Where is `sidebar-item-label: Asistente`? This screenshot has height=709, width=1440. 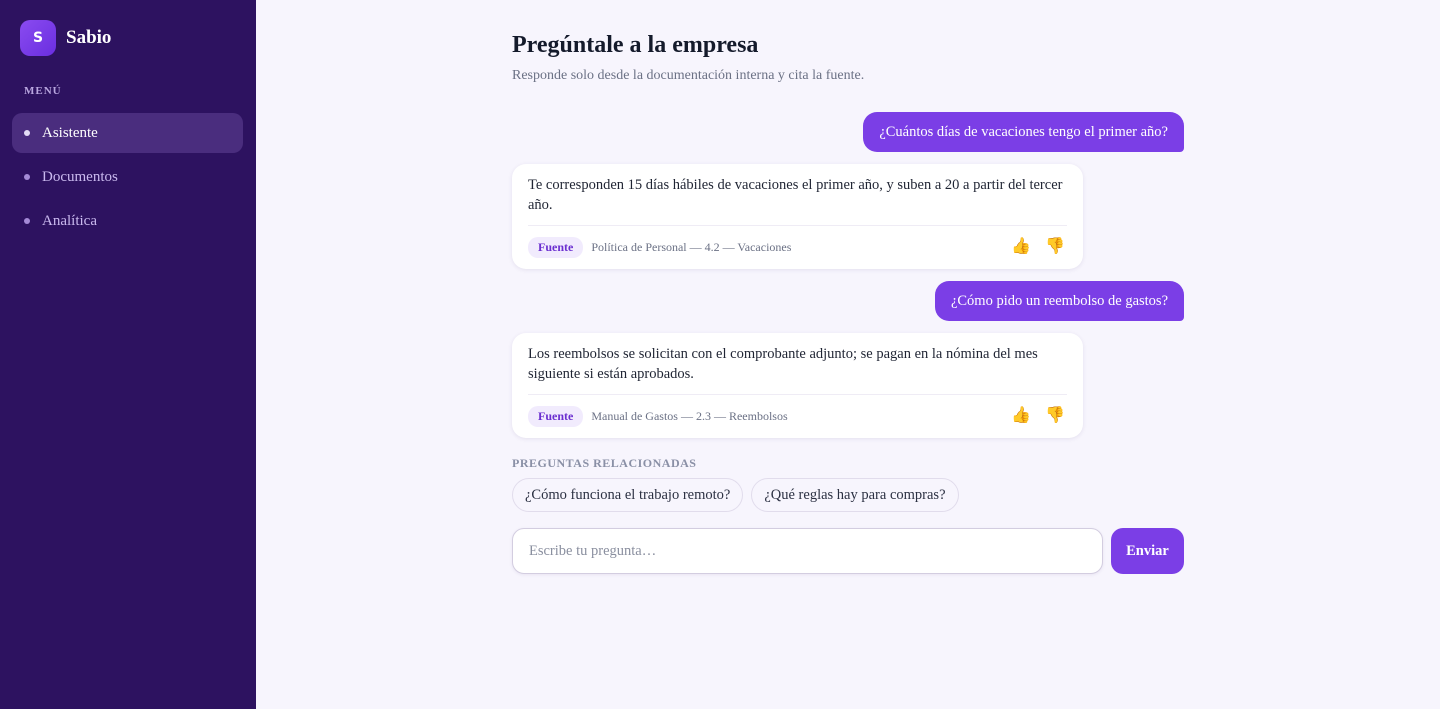 sidebar-item-label: Asistente is located at coordinates (70, 132).